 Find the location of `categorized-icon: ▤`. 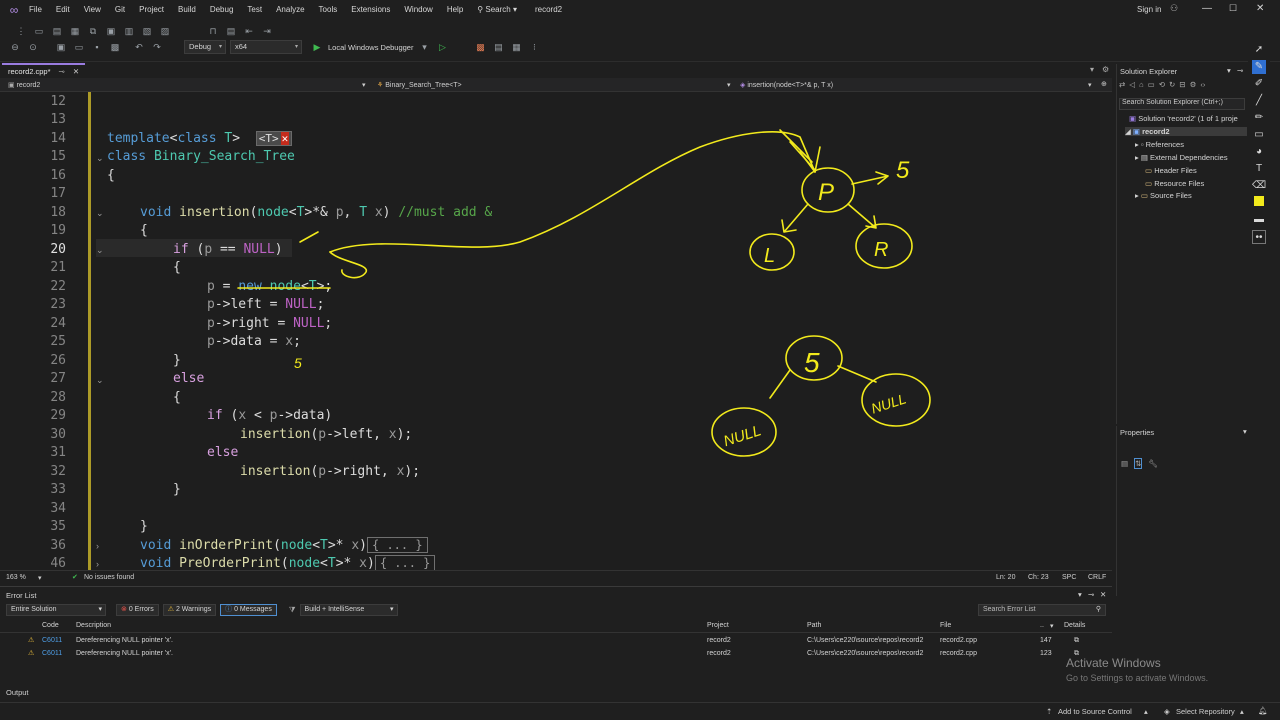

categorized-icon: ▤ is located at coordinates (1124, 463).